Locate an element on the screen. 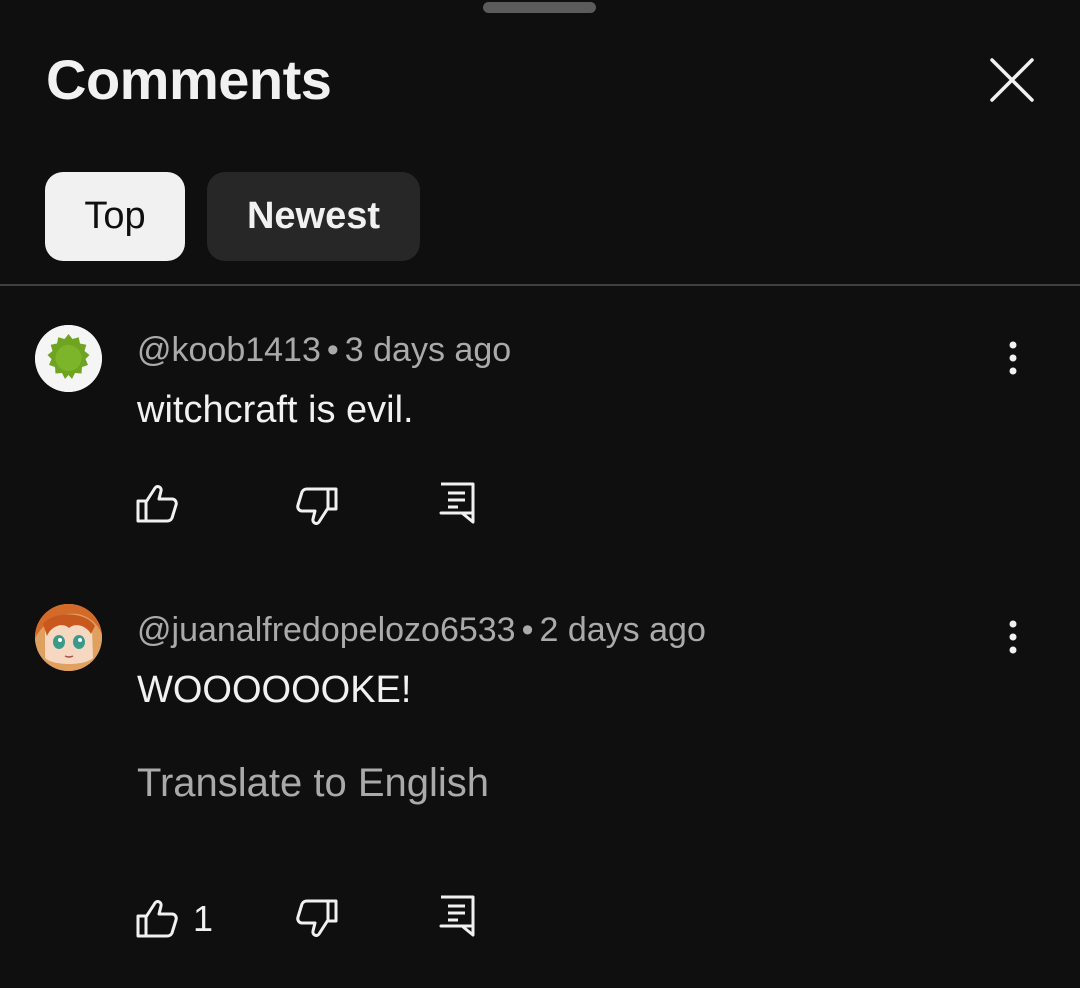  comment-text: WOOOOOOKE! is located at coordinates (274, 690).